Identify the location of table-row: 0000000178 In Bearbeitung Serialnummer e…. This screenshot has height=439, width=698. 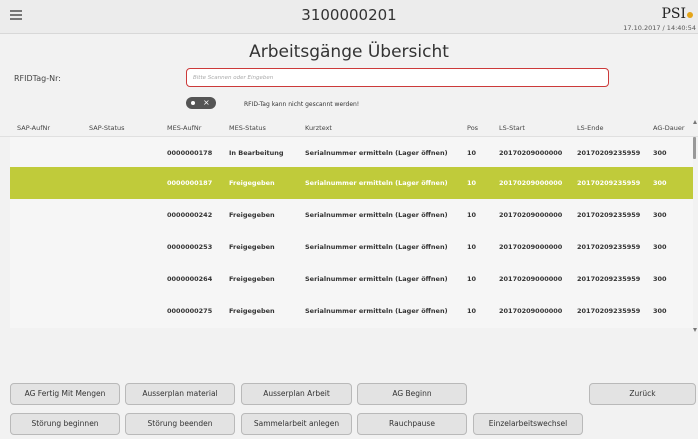
(351, 153).